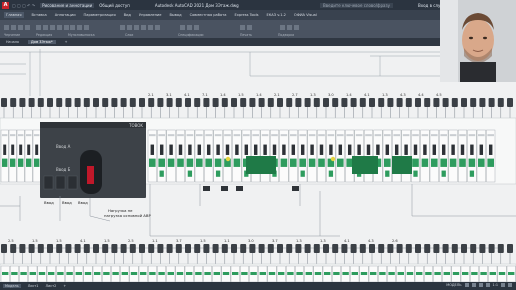 The width and height of the screenshot is (516, 290). What do you see at coordinates (140, 29) in the screenshot?
I see `layer-tools` at bounding box center [140, 29].